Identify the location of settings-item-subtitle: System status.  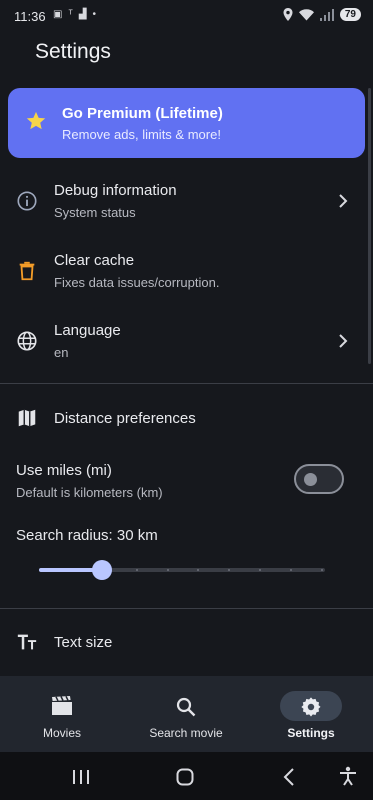
(95, 212).